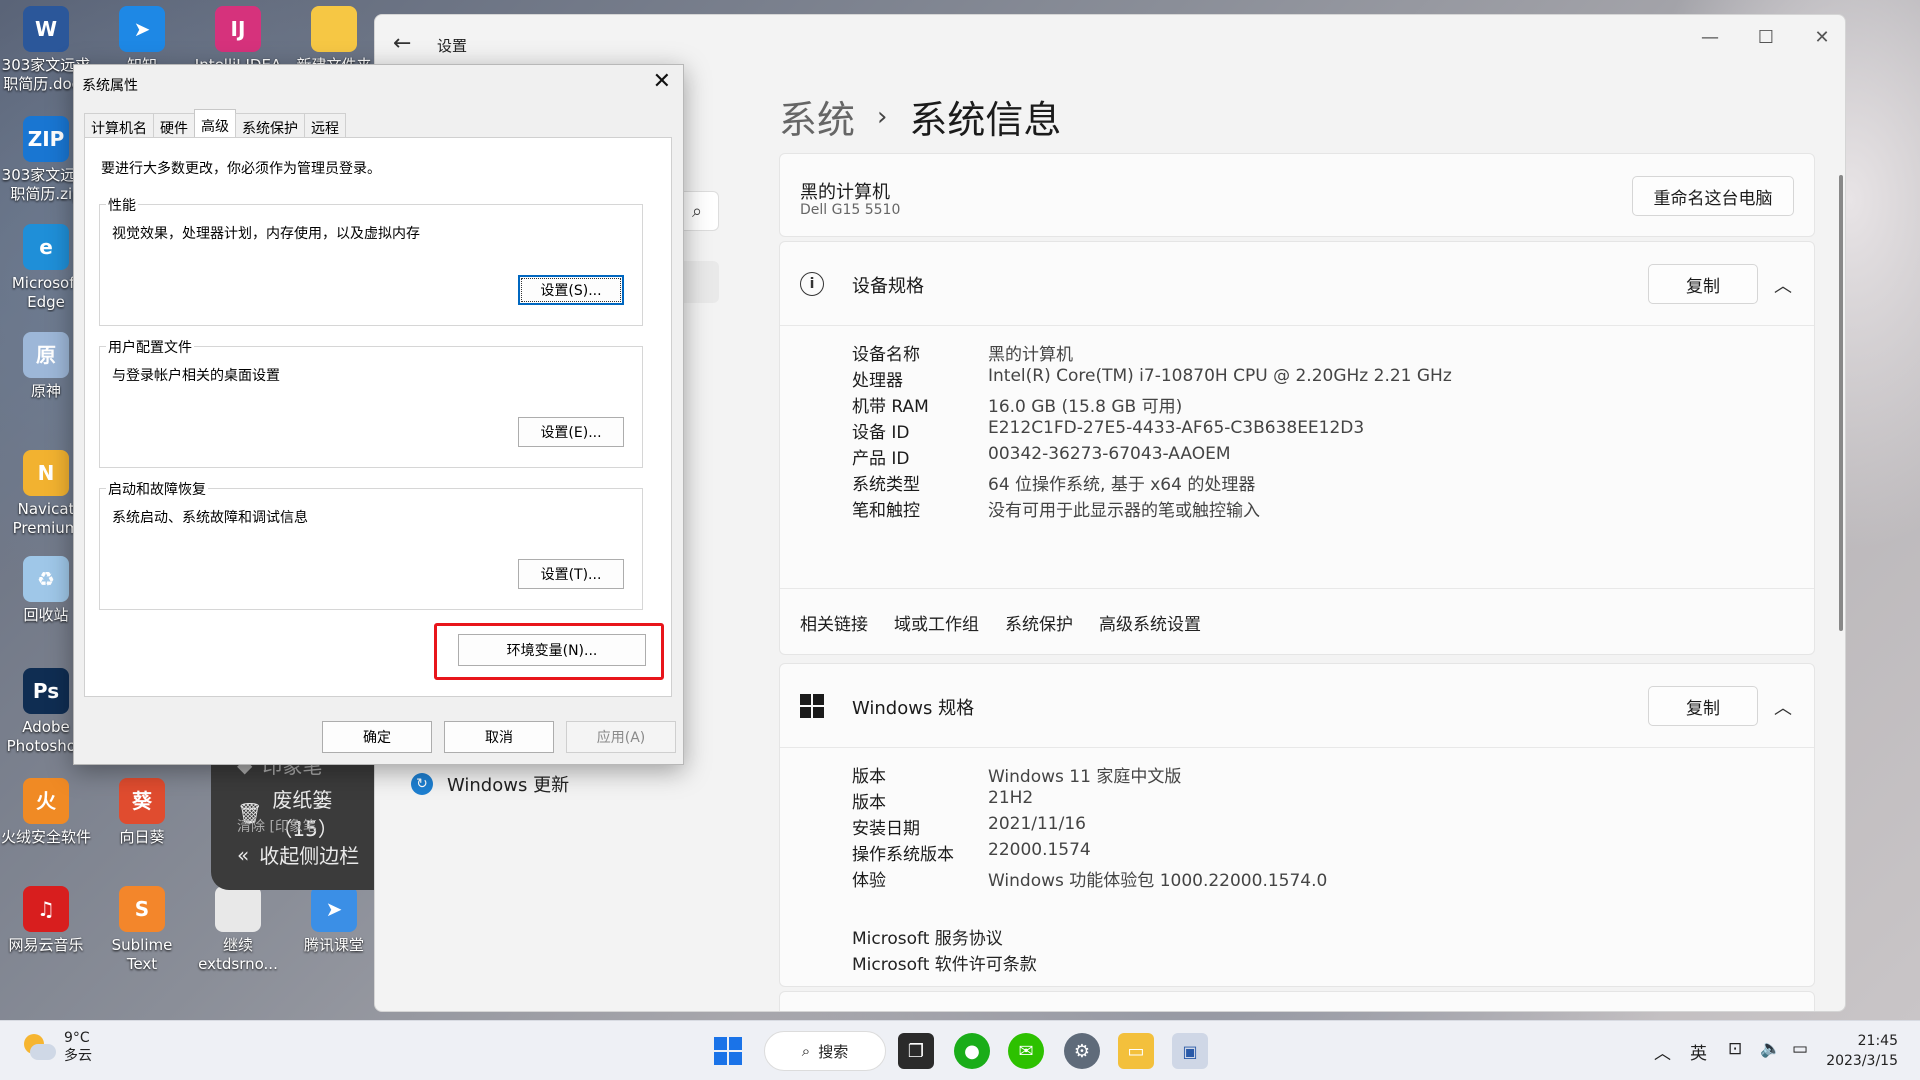 This screenshot has height=1080, width=1920. What do you see at coordinates (1136, 1051) in the screenshot?
I see `file-explorer-icon: ▭` at bounding box center [1136, 1051].